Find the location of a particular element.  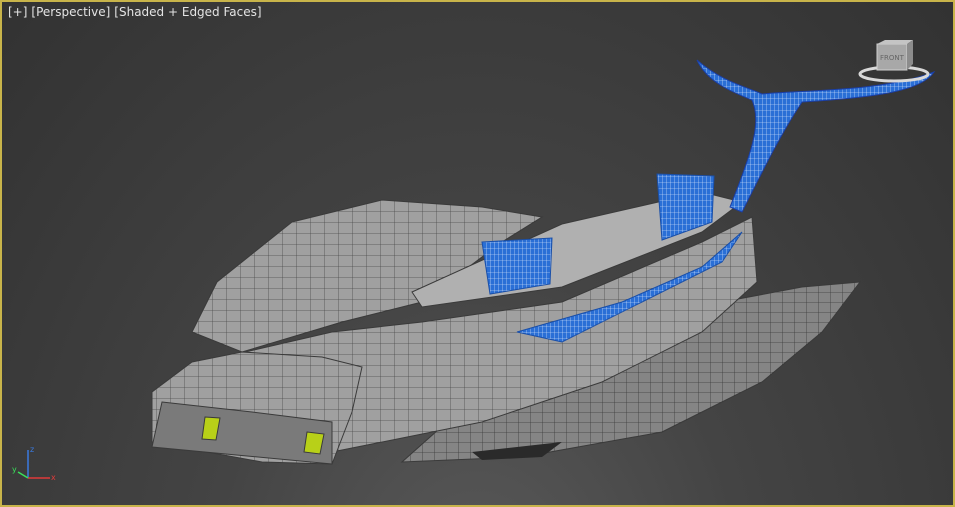

viewport-menu-shading: [Shaded + Edged Faces] is located at coordinates (187, 12).